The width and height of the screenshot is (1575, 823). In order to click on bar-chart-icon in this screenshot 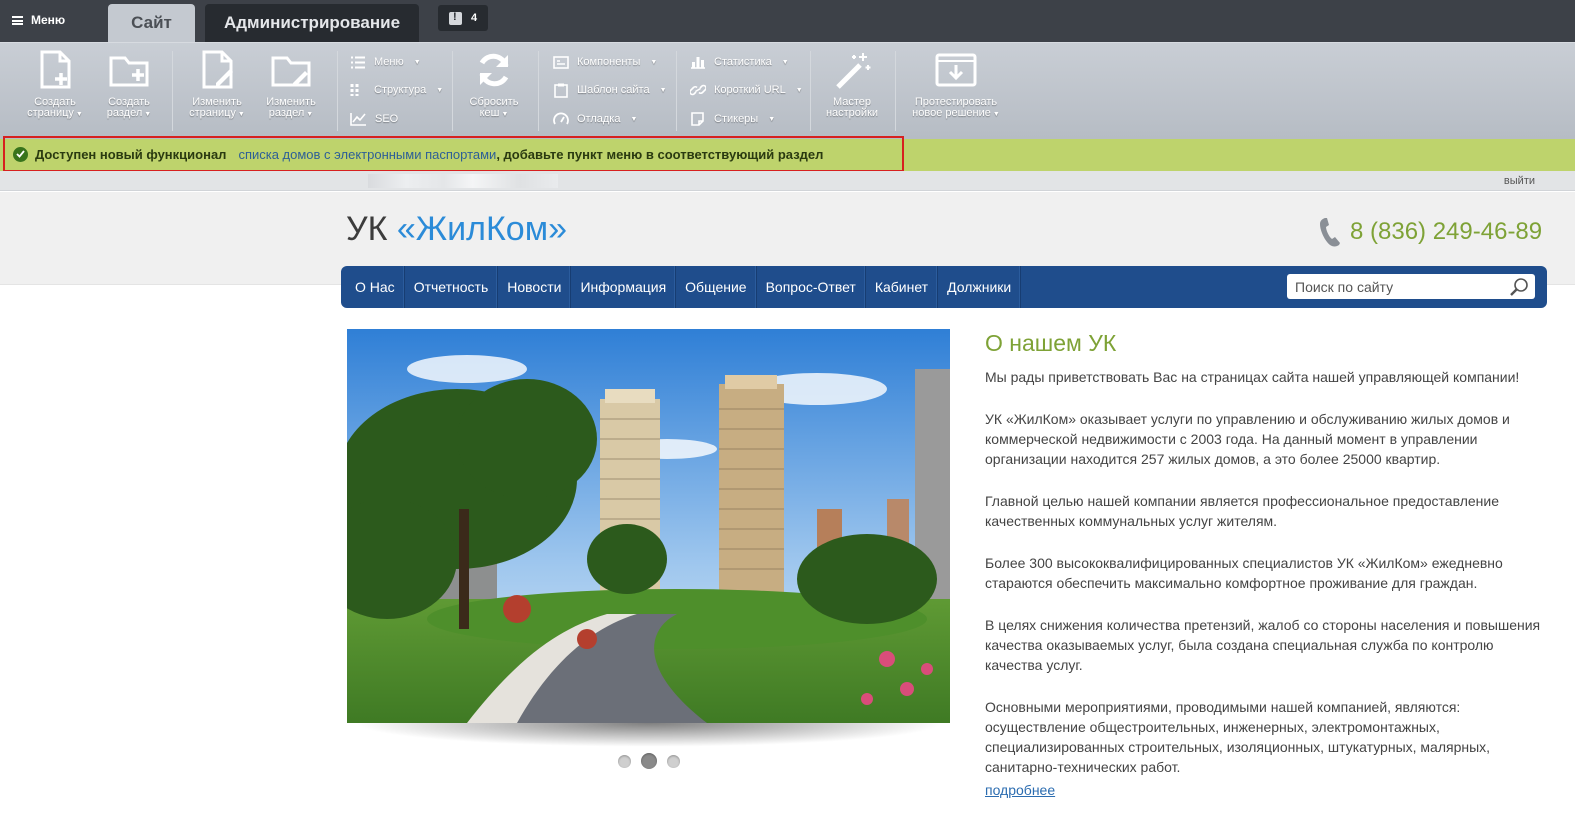, I will do `click(698, 63)`.